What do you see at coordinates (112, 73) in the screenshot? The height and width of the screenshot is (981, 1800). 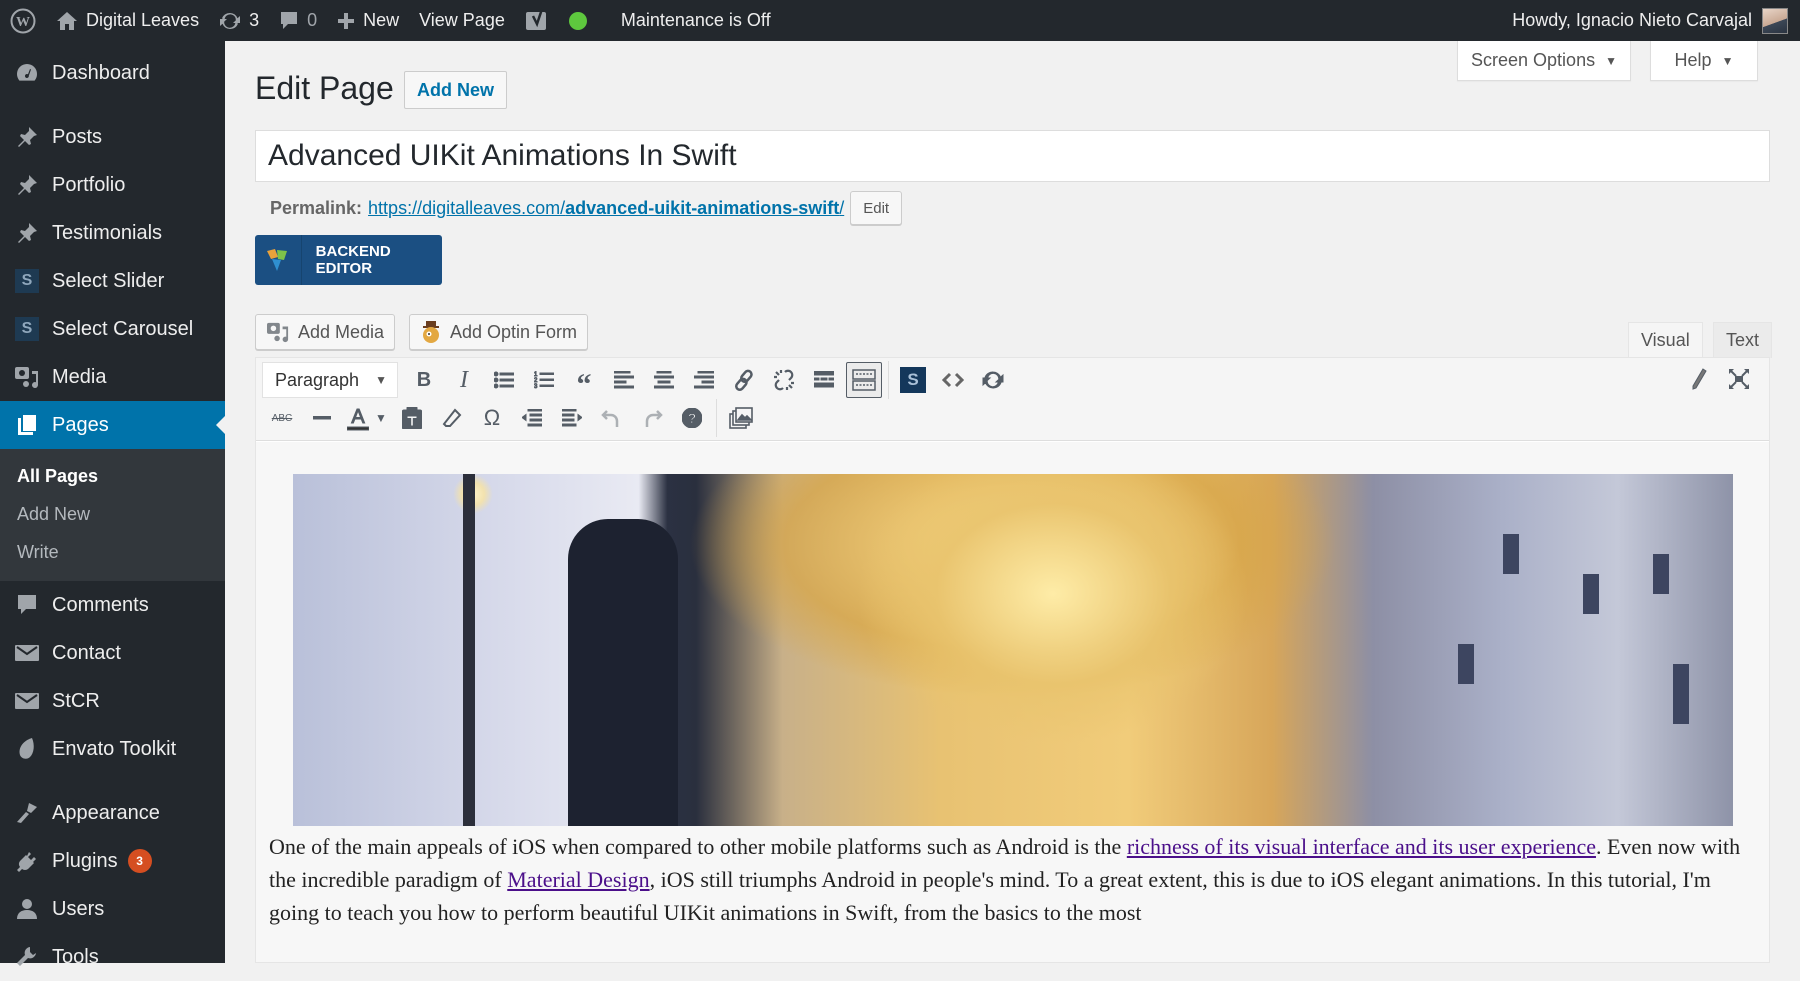 I see `sidebar-item-dashboard: Dashboard` at bounding box center [112, 73].